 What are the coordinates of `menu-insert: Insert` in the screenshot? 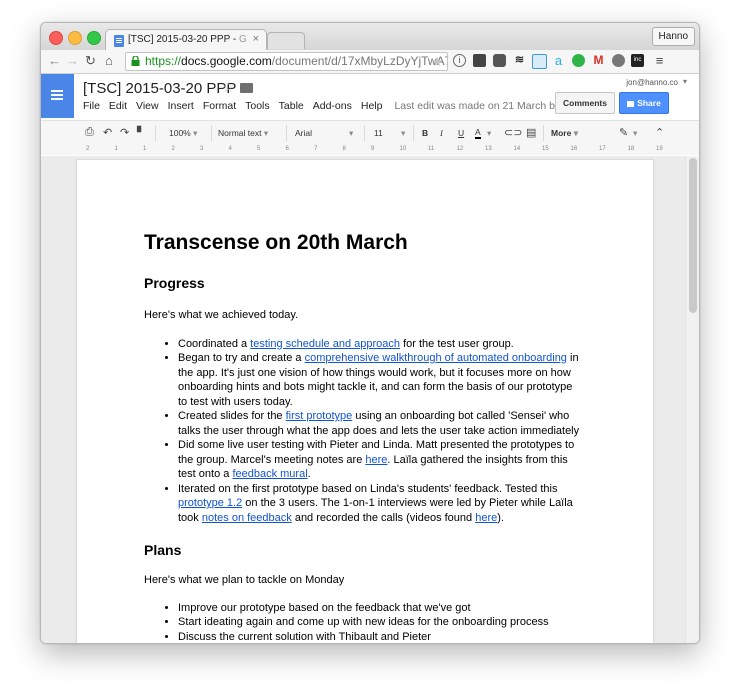 It's located at (181, 106).